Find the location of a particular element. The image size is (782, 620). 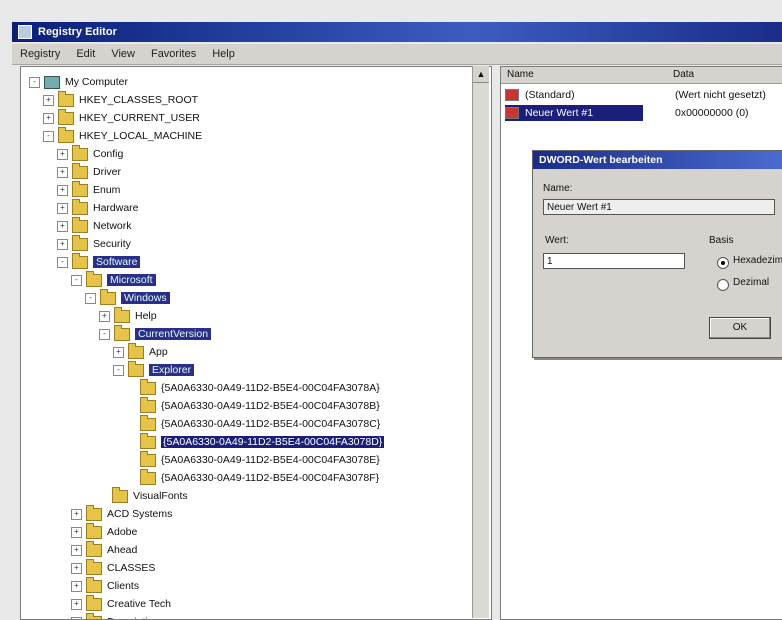

value-input: 1 is located at coordinates (614, 261).